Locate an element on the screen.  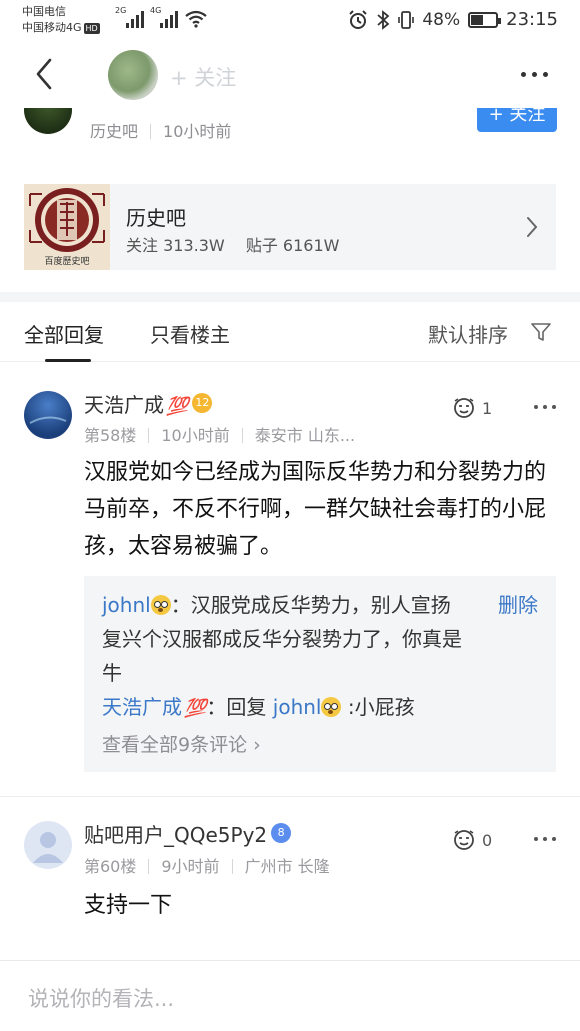
tab-owner-only: 只看楼主 is located at coordinates (190, 333).